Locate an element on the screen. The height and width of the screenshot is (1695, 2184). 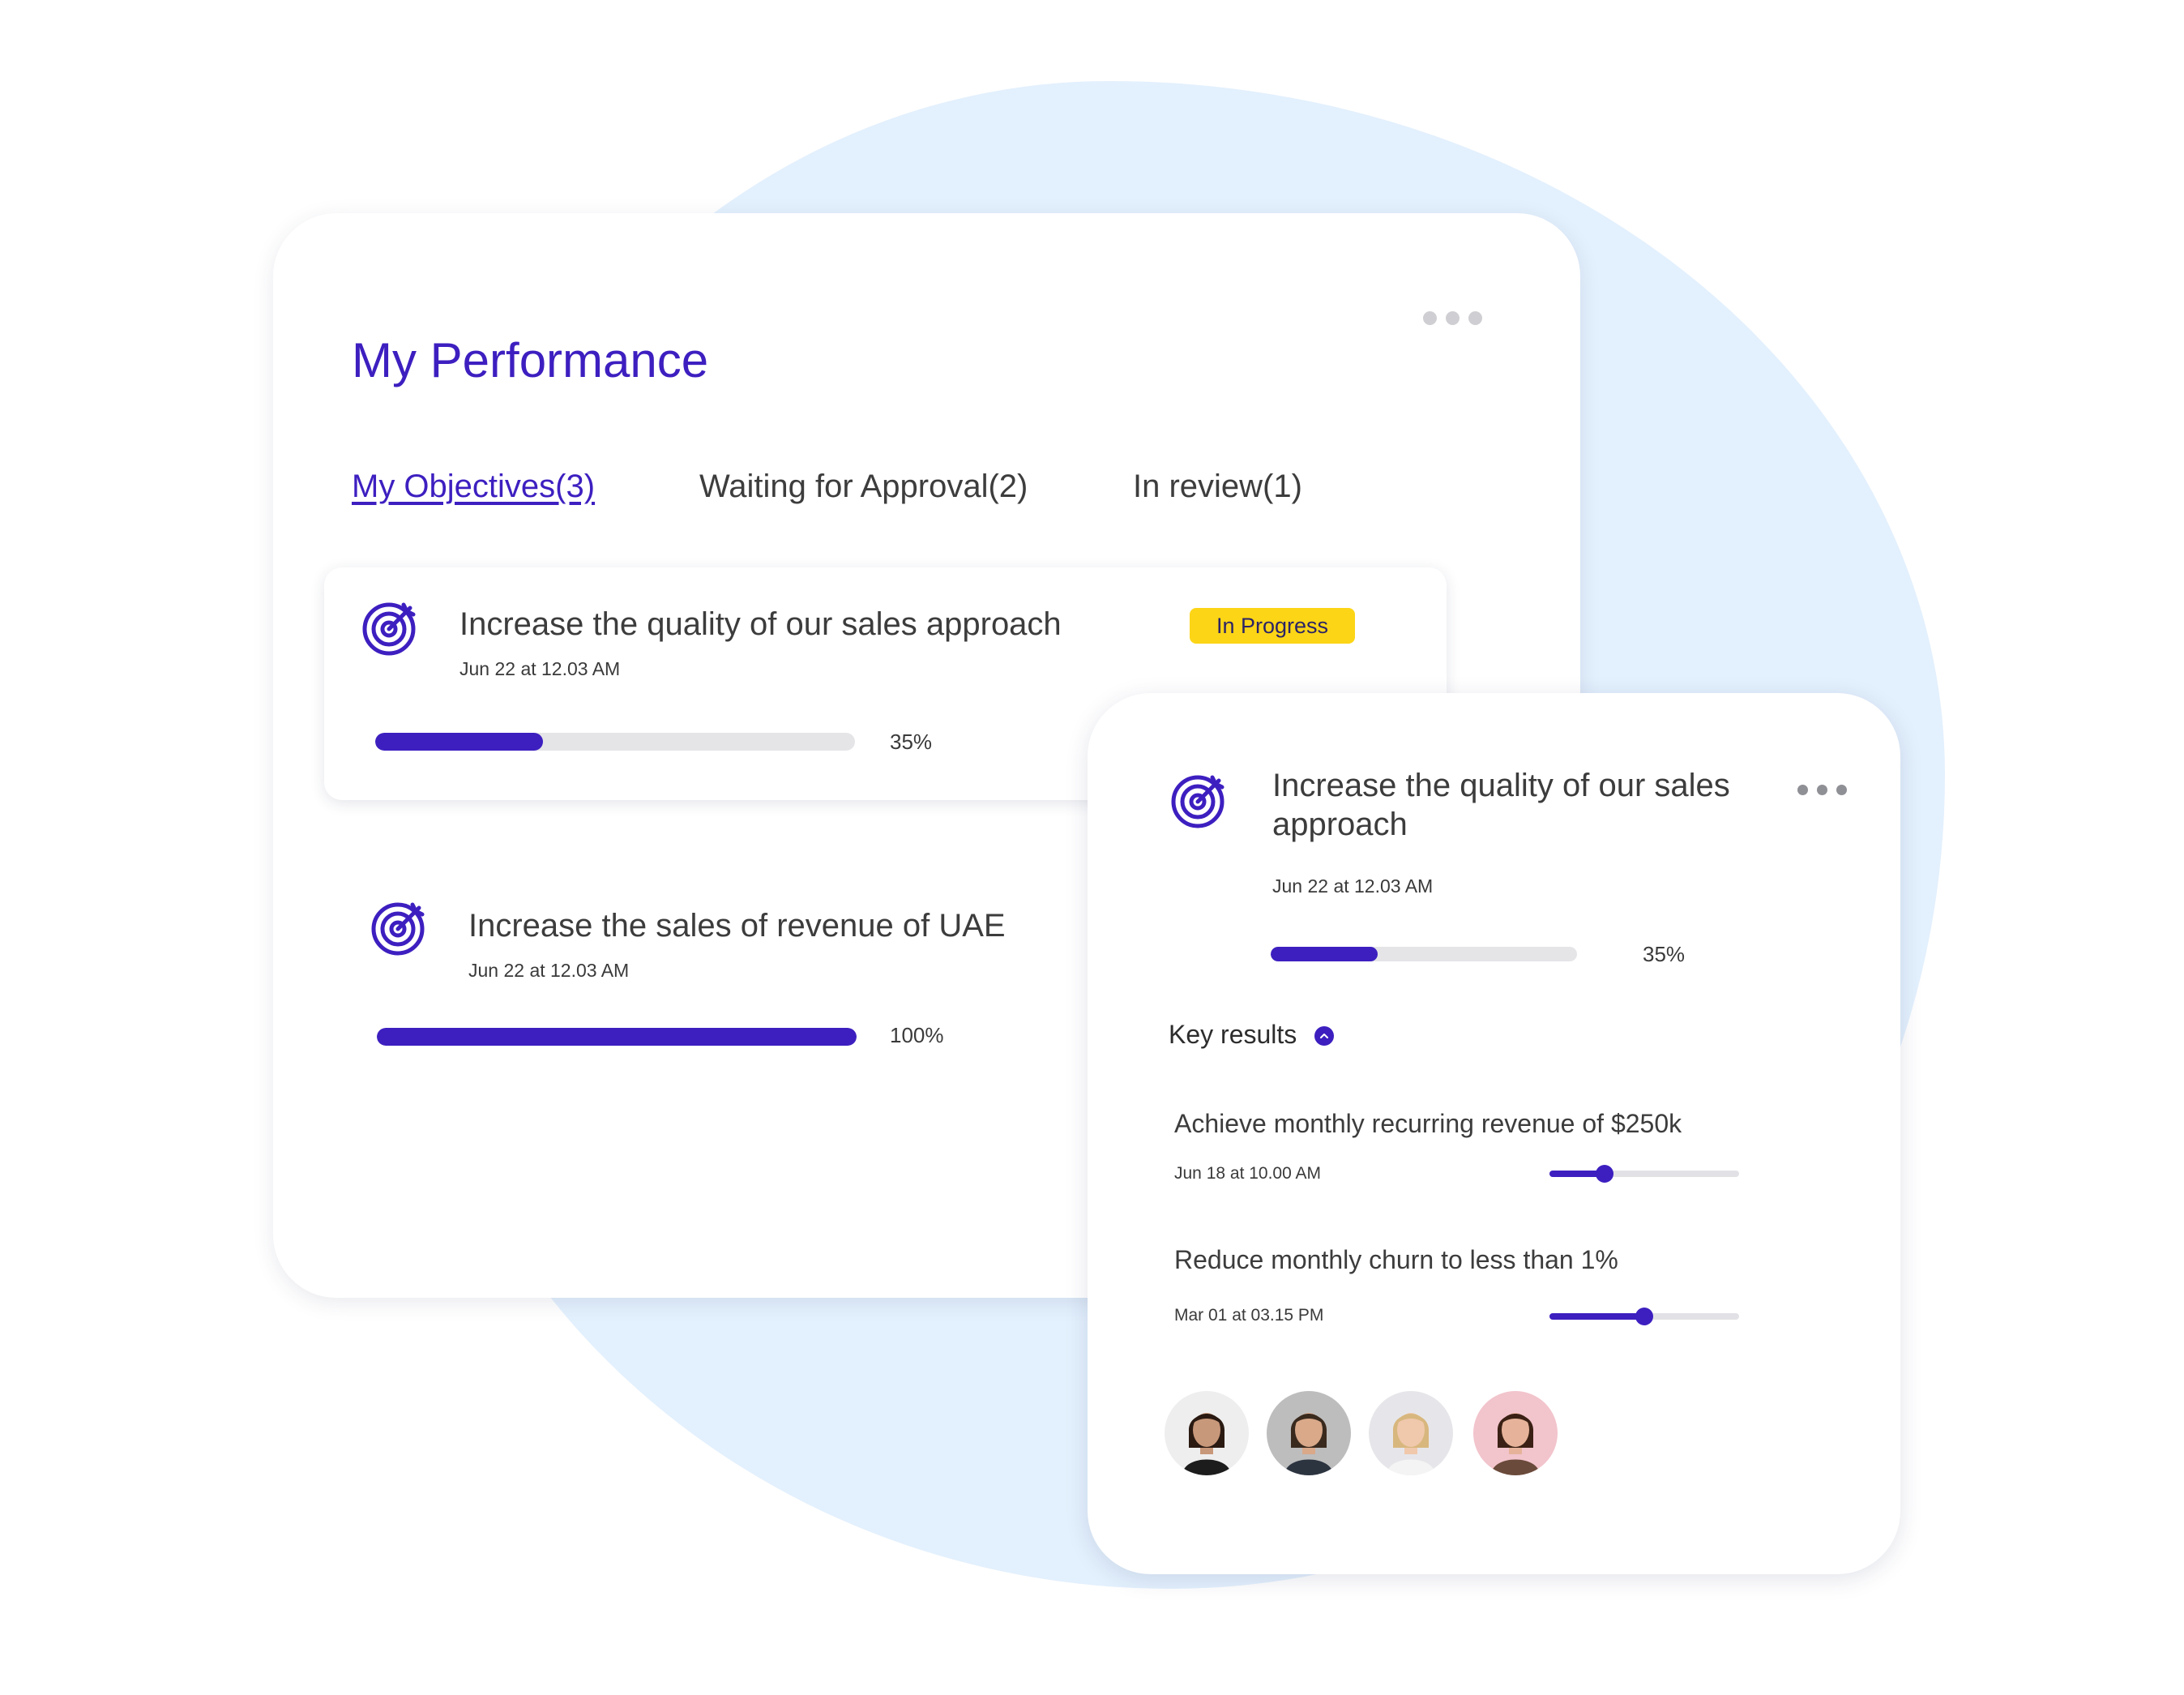
key-result-date: Mar 01 at 03.15 PM is located at coordinates (1249, 1316).